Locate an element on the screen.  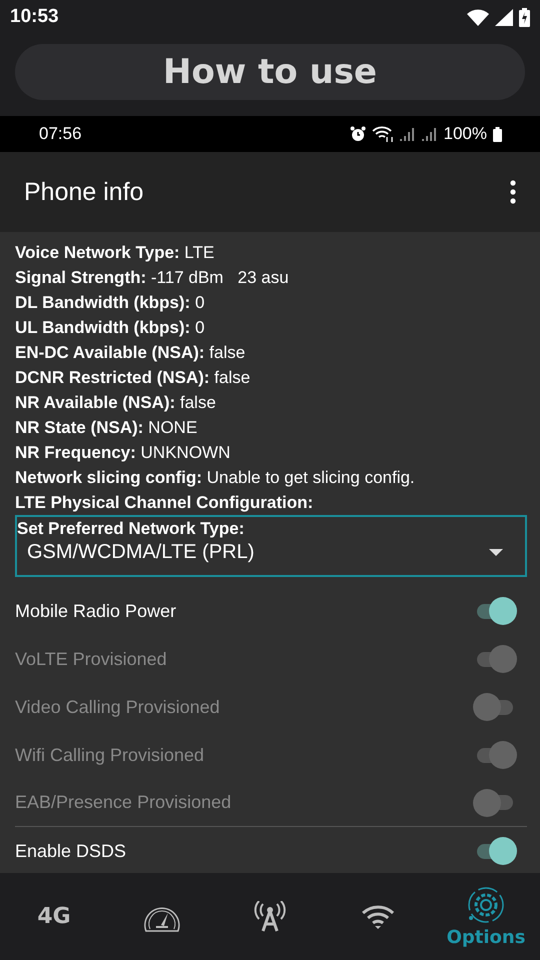
antenna-icon is located at coordinates (270, 916).